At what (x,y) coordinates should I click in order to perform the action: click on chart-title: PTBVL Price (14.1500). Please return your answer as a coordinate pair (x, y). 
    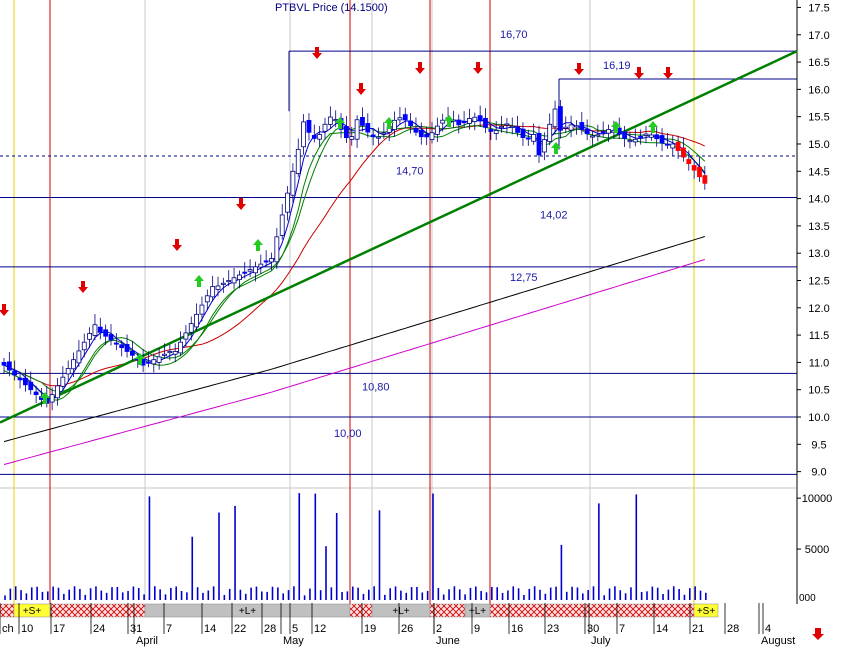
    Looking at the image, I should click on (331, 8).